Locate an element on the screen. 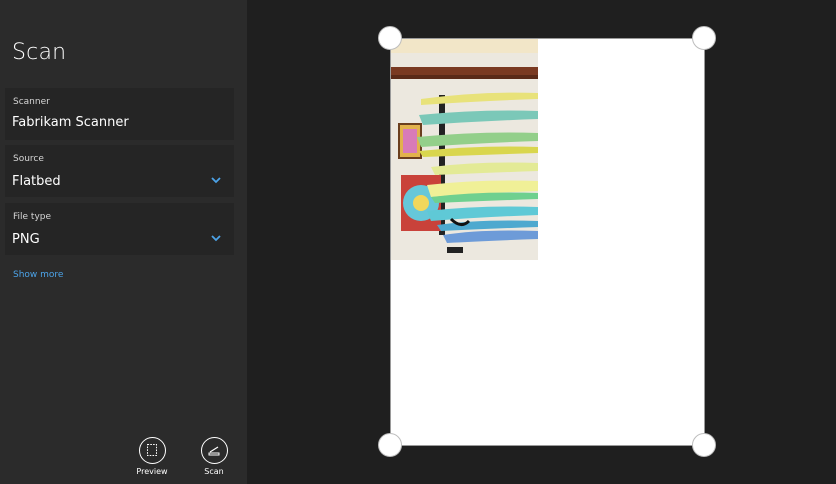 Image resolution: width=836 pixels, height=484 pixels. scan-icon is located at coordinates (214, 450).